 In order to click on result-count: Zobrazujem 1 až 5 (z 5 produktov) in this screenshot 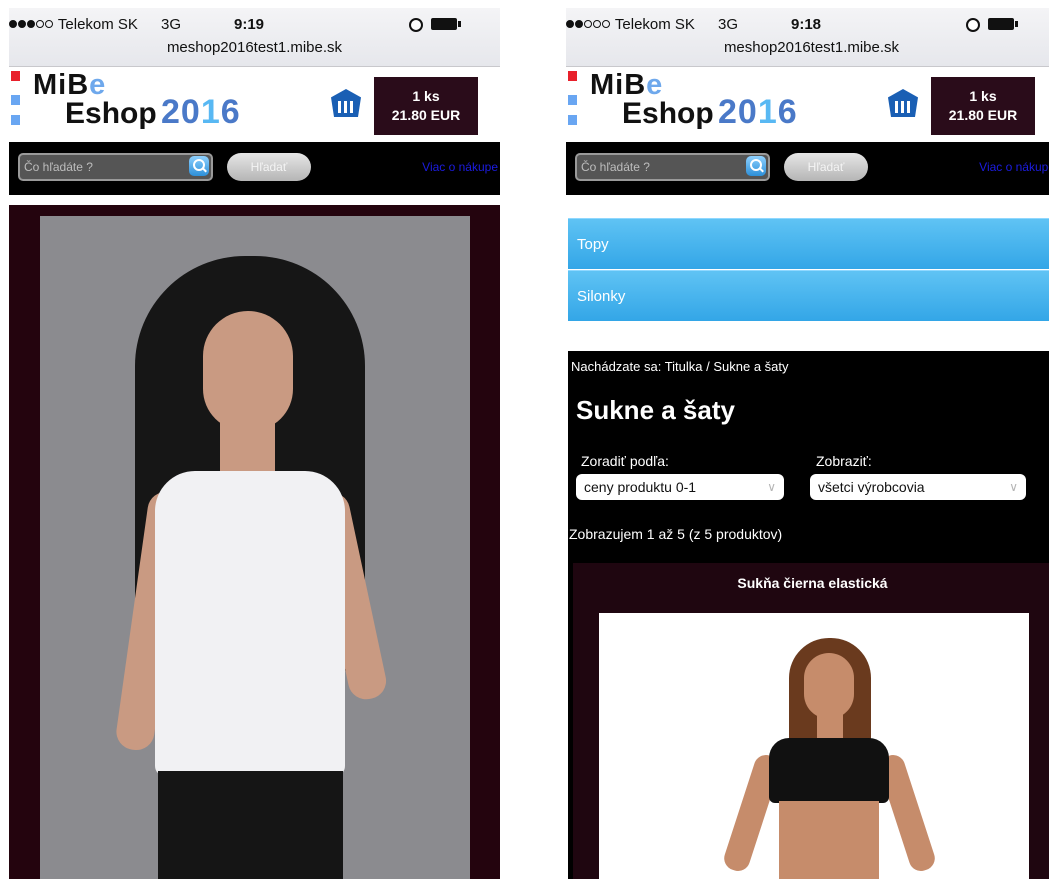, I will do `click(676, 534)`.